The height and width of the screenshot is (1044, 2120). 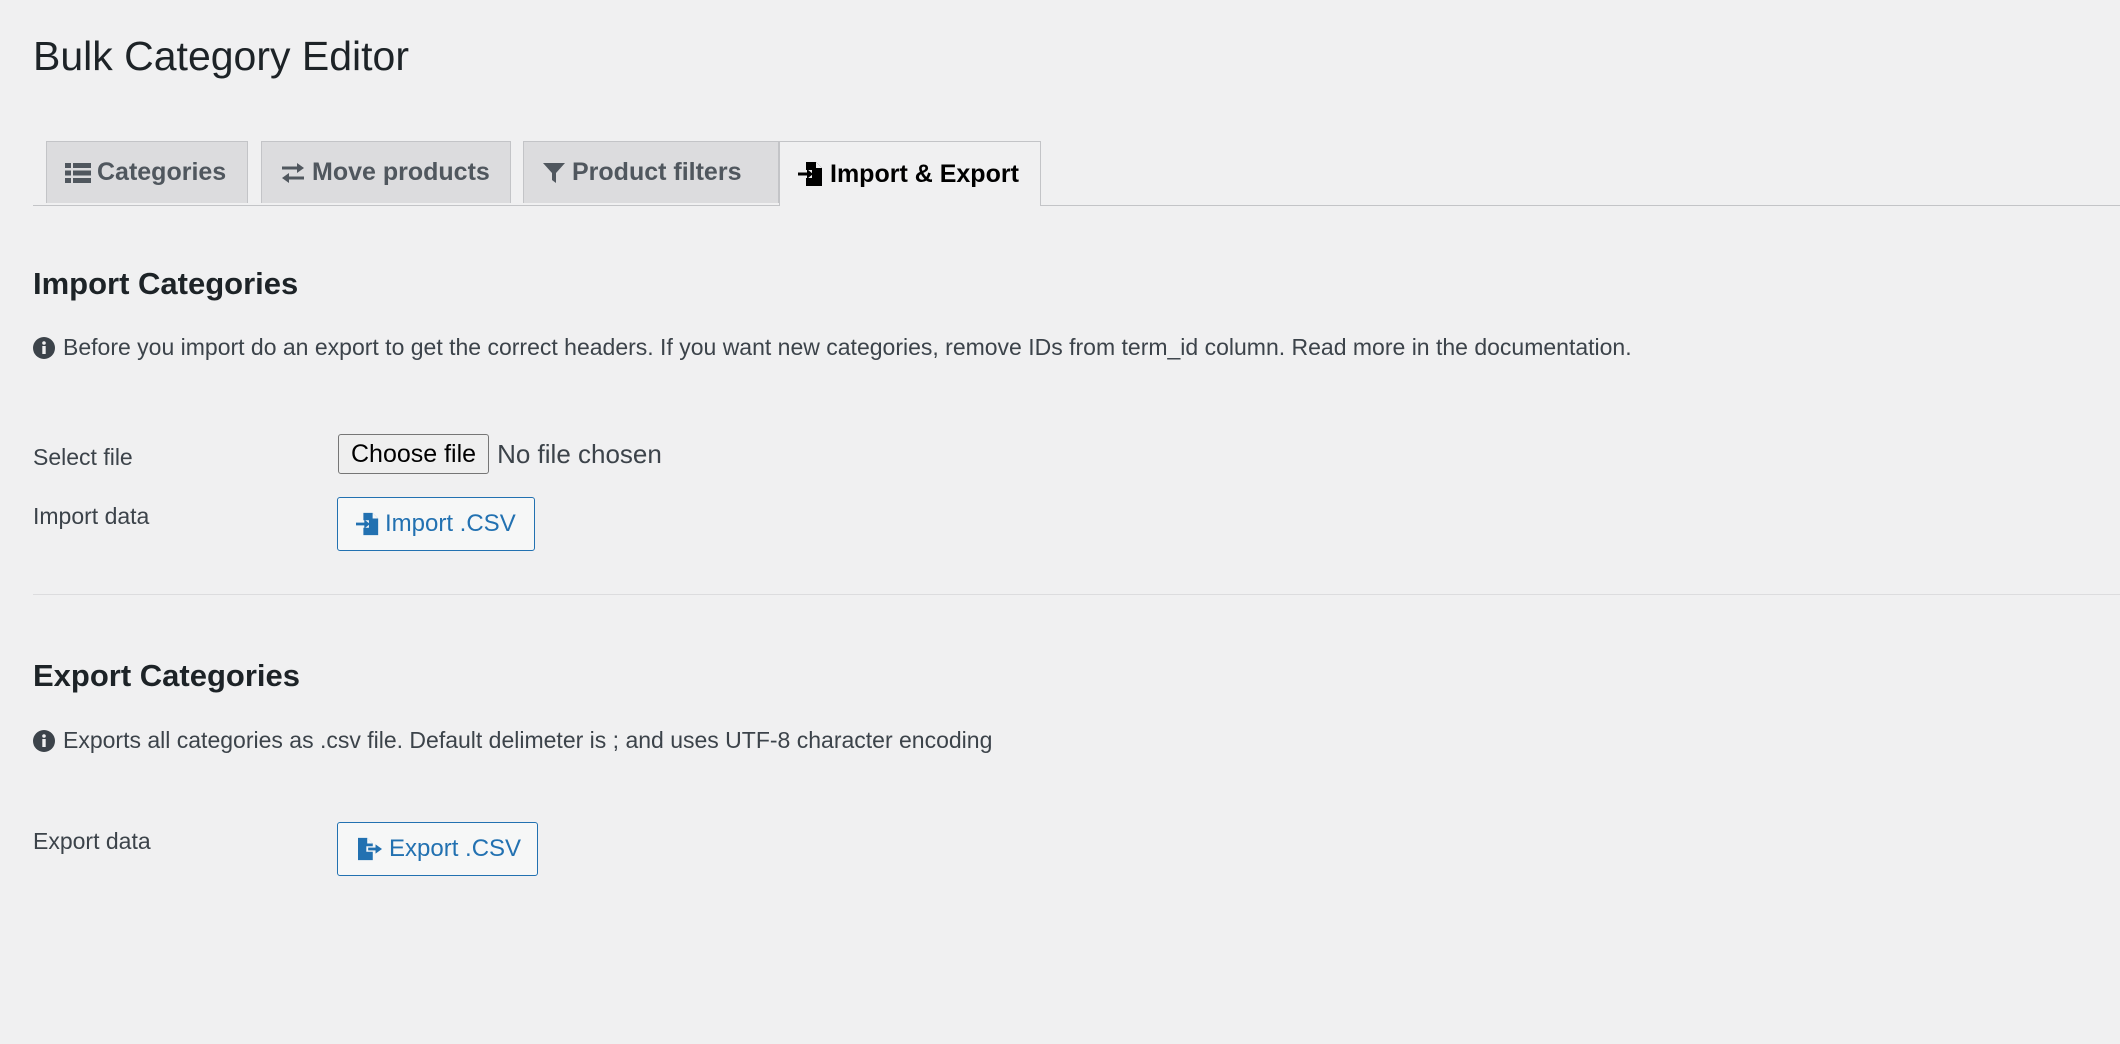 I want to click on page-title: Bulk Category Editor, so click(x=221, y=56).